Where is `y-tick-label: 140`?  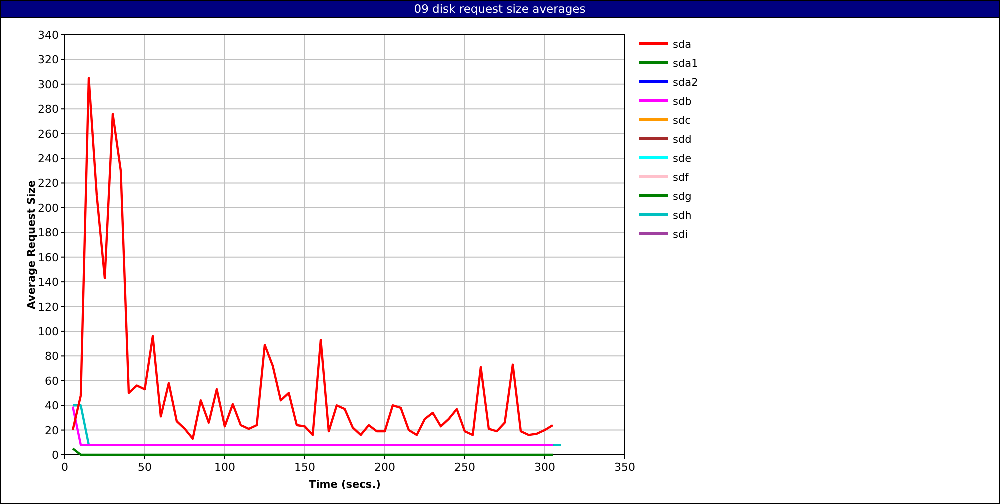
y-tick-label: 140 is located at coordinates (48, 283).